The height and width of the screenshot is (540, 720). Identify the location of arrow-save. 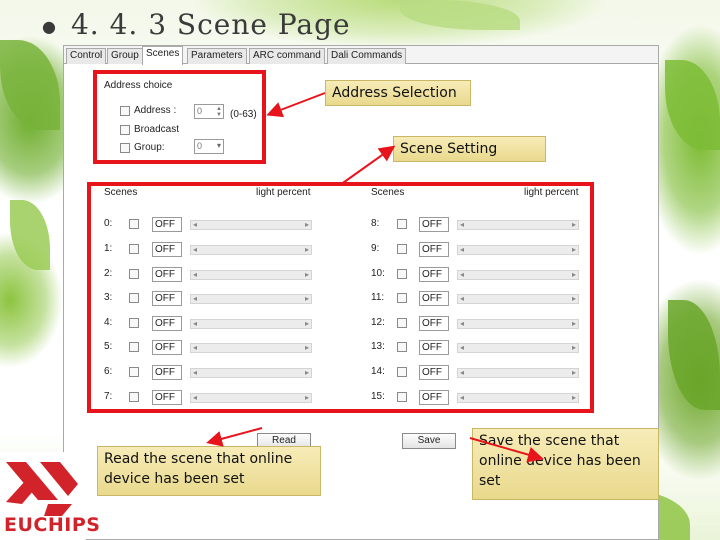
(506, 450).